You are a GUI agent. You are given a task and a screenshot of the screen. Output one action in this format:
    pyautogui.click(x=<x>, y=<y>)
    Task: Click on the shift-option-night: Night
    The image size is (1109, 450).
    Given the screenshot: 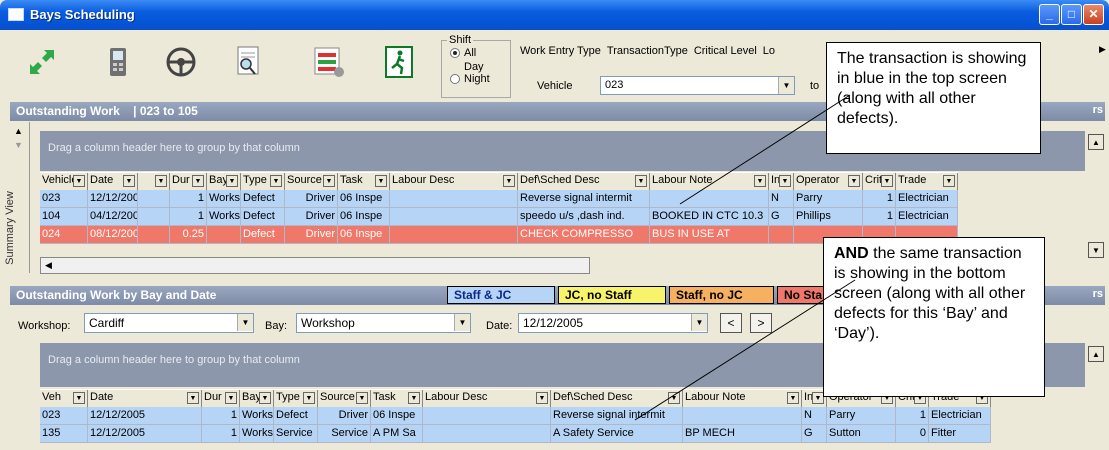 What is the action you would take?
    pyautogui.click(x=480, y=79)
    